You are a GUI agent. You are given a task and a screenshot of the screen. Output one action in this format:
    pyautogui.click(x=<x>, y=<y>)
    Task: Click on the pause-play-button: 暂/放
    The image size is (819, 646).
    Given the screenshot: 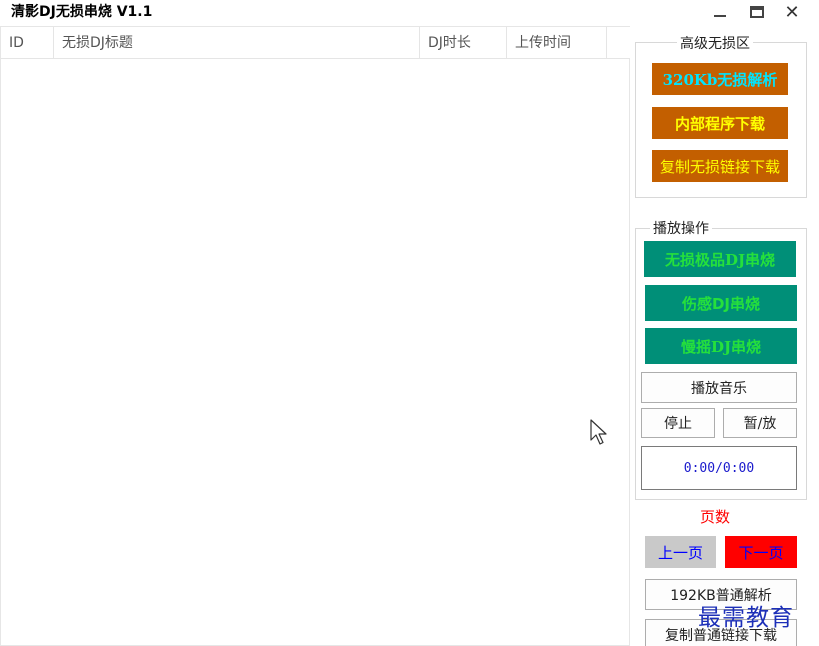 What is the action you would take?
    pyautogui.click(x=760, y=423)
    